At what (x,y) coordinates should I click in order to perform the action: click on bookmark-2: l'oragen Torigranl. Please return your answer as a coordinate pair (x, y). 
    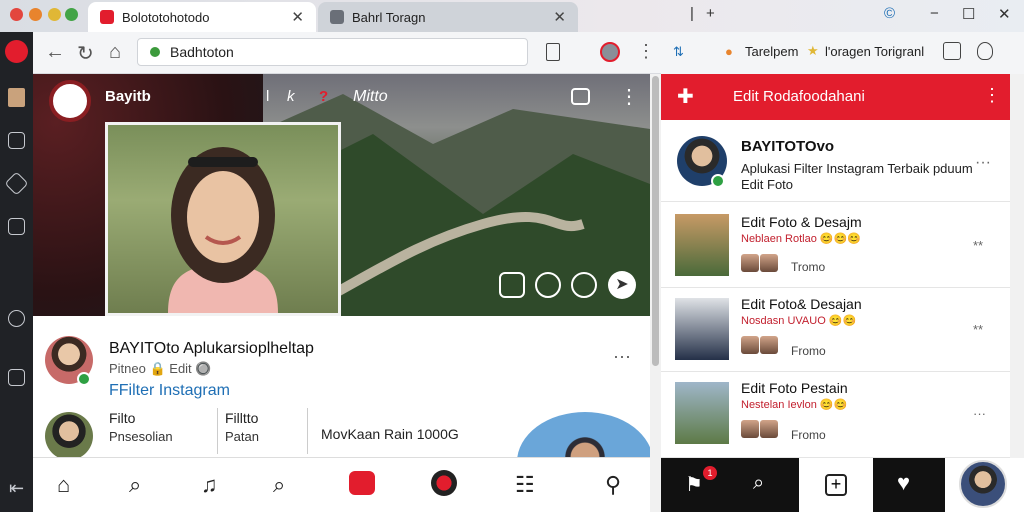
    Looking at the image, I should click on (874, 51).